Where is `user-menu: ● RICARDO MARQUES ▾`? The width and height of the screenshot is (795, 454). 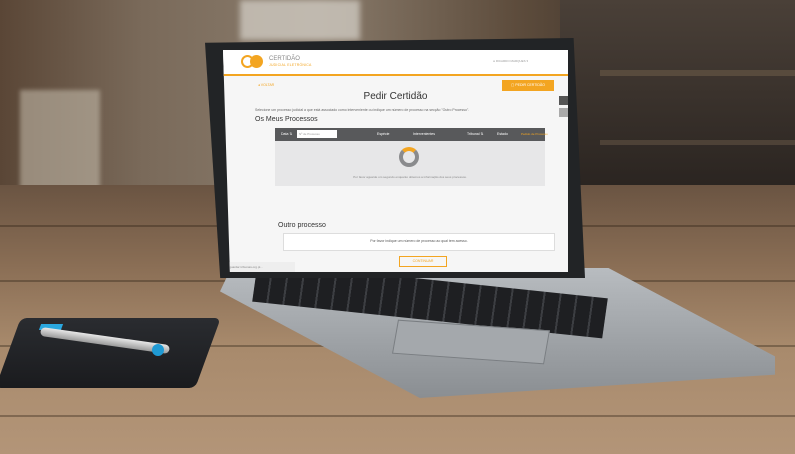 user-menu: ● RICARDO MARQUES ▾ is located at coordinates (510, 61).